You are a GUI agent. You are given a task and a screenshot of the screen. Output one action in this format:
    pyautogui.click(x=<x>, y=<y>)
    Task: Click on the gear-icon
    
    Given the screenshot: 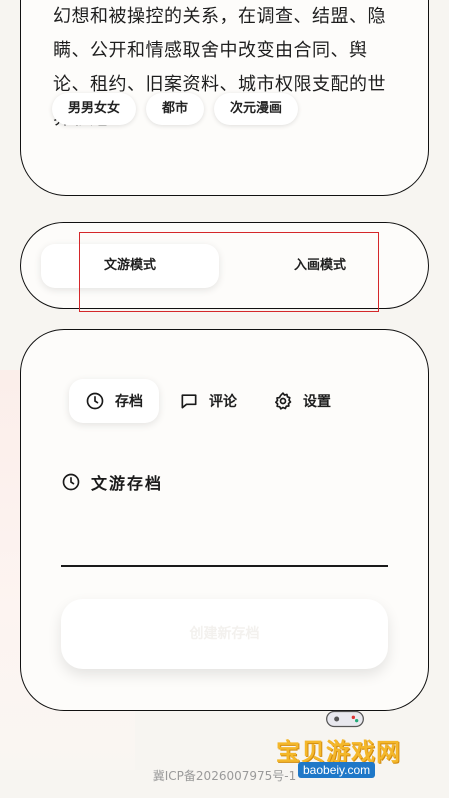 What is the action you would take?
    pyautogui.click(x=283, y=401)
    